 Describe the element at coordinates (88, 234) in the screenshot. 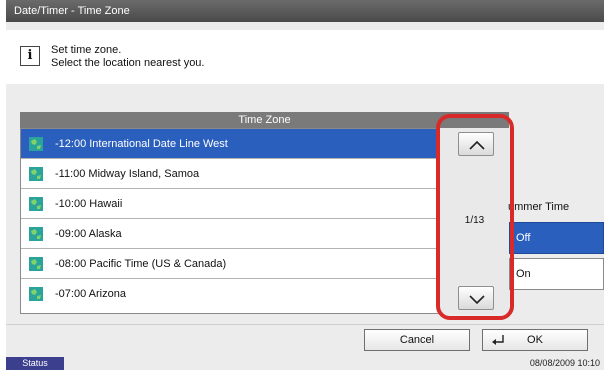

I see `timezone-label: -09:00 Alaska` at that location.